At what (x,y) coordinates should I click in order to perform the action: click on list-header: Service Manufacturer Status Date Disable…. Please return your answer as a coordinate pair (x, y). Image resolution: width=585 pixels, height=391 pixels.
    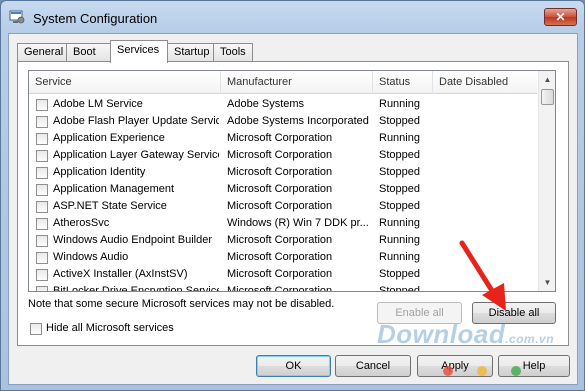
    Looking at the image, I should click on (283, 82).